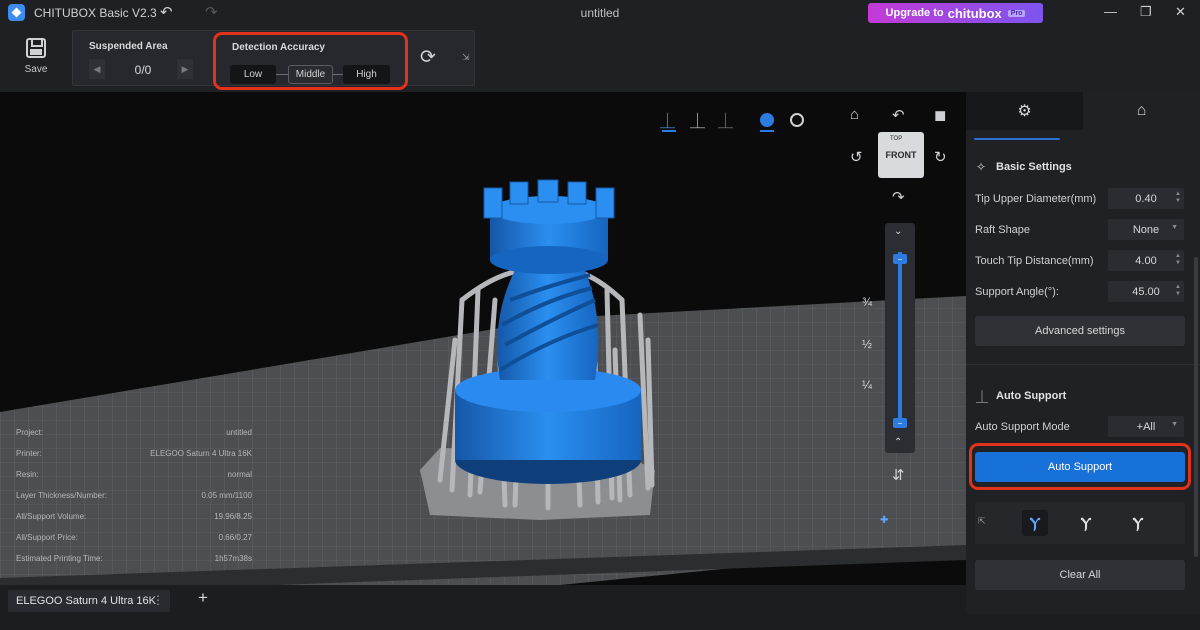  Describe the element at coordinates (51, 516) in the screenshot. I see `info-key: All/Support Volume:` at that location.